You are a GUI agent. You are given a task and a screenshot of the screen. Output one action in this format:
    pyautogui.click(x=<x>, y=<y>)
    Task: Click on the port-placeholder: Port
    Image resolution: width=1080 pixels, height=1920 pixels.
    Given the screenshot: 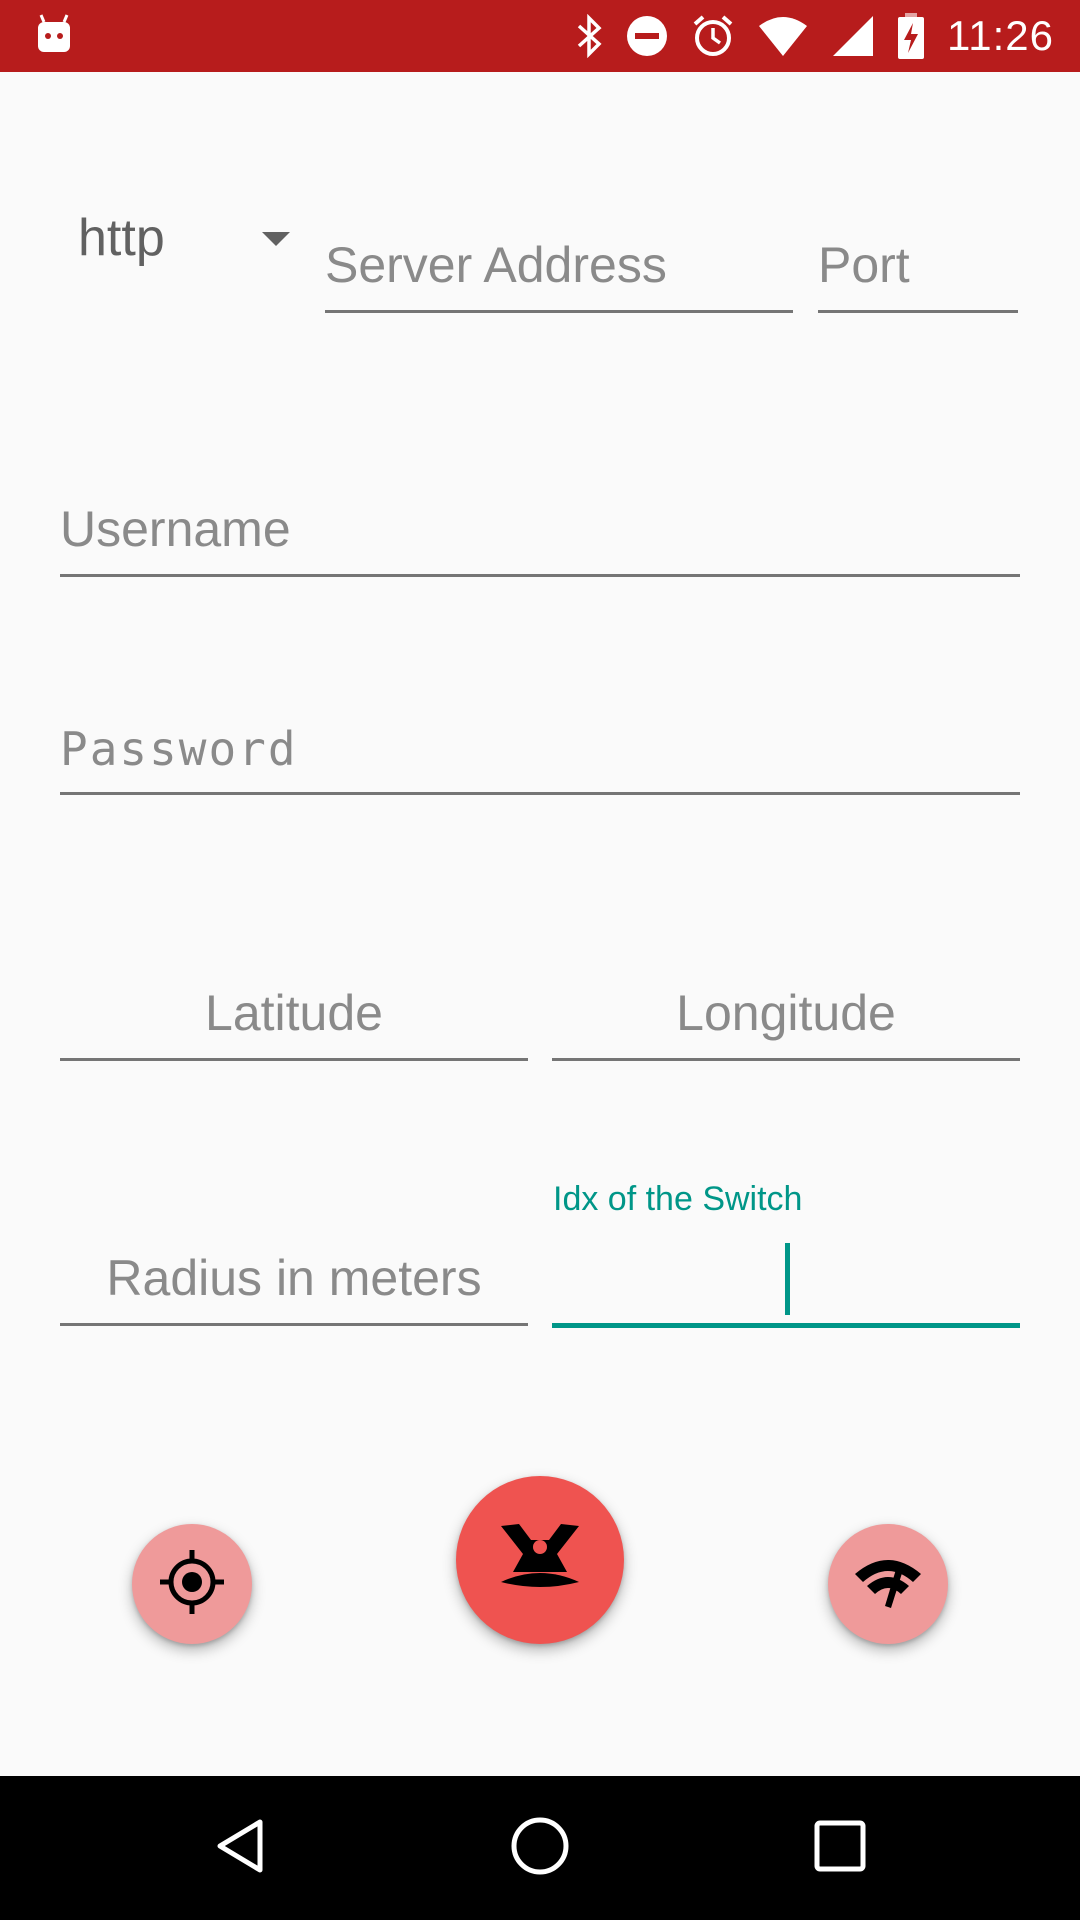 What is the action you would take?
    pyautogui.click(x=864, y=265)
    